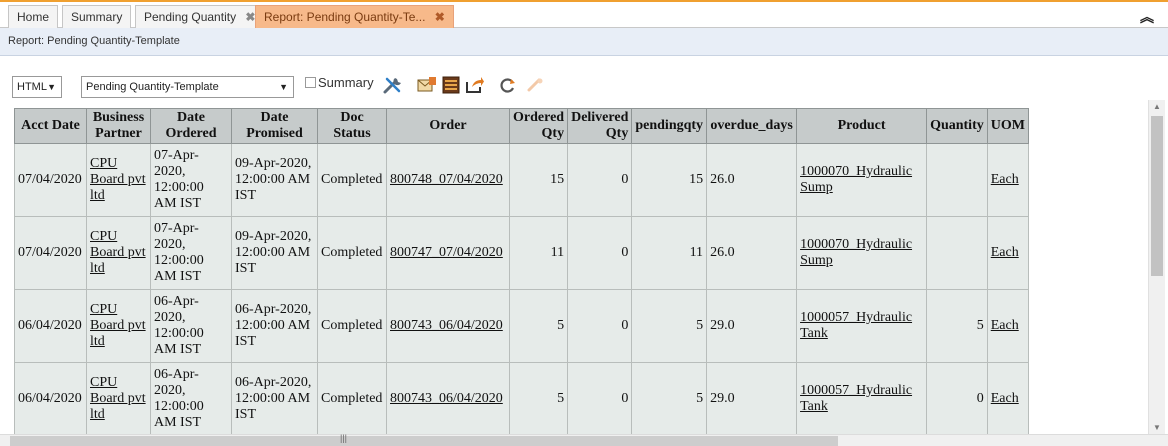 The width and height of the screenshot is (1168, 446). Describe the element at coordinates (752, 126) in the screenshot. I see `col-header: overdue_days` at that location.